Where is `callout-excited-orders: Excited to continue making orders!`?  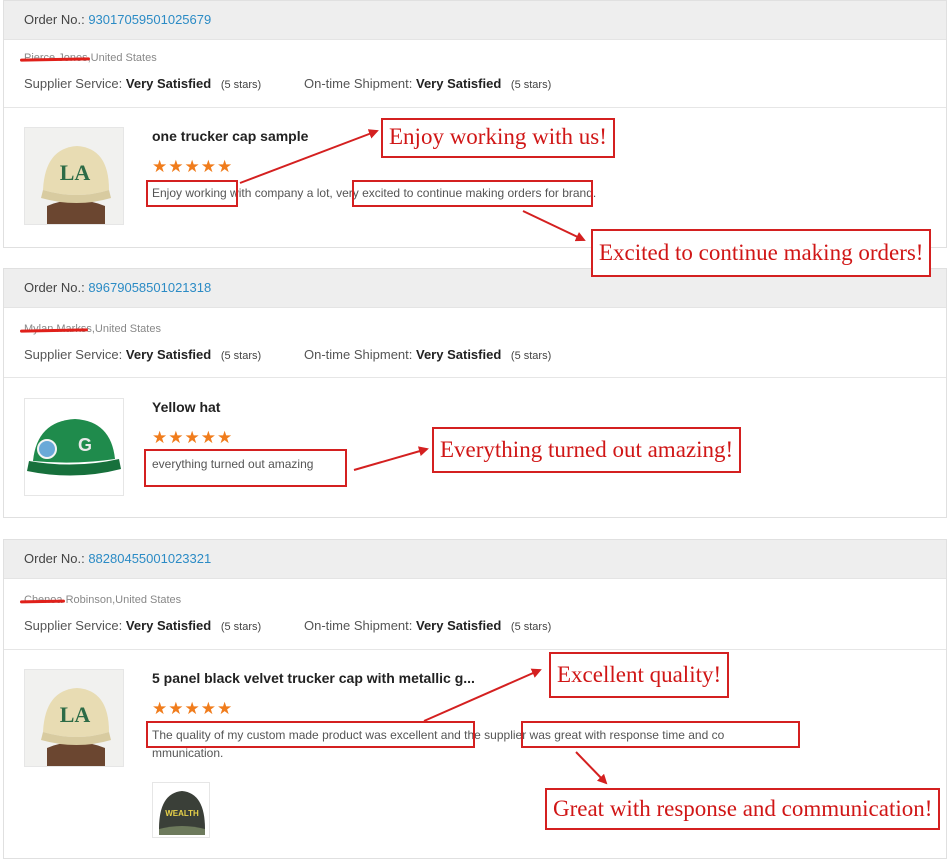 callout-excited-orders: Excited to continue making orders! is located at coordinates (761, 253).